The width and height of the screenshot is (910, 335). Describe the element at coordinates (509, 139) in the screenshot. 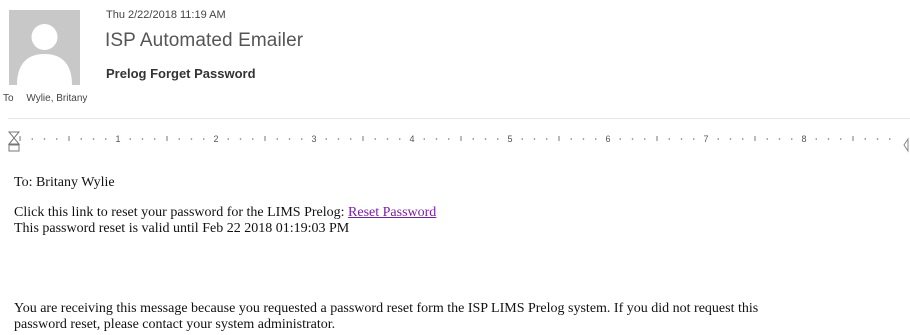

I see `ruler-number-5: 5` at that location.